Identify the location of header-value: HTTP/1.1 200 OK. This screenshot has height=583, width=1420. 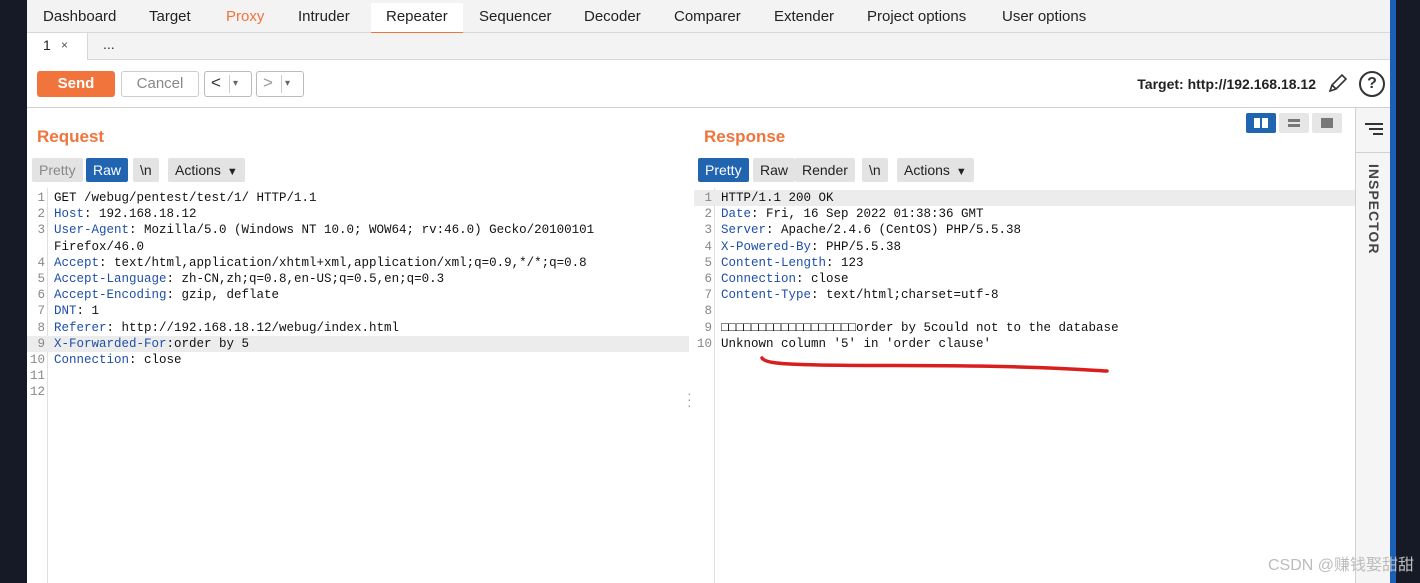
(777, 198).